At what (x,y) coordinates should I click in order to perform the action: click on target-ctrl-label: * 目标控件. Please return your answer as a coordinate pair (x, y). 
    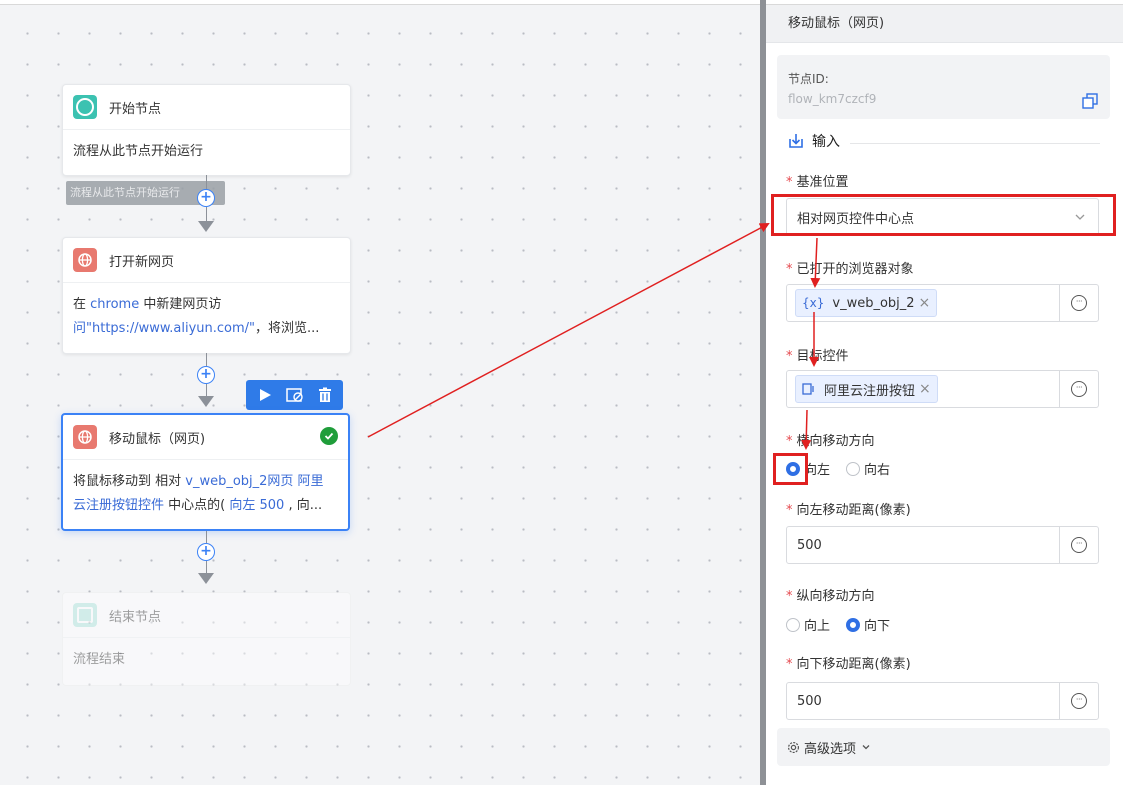
    Looking at the image, I should click on (817, 356).